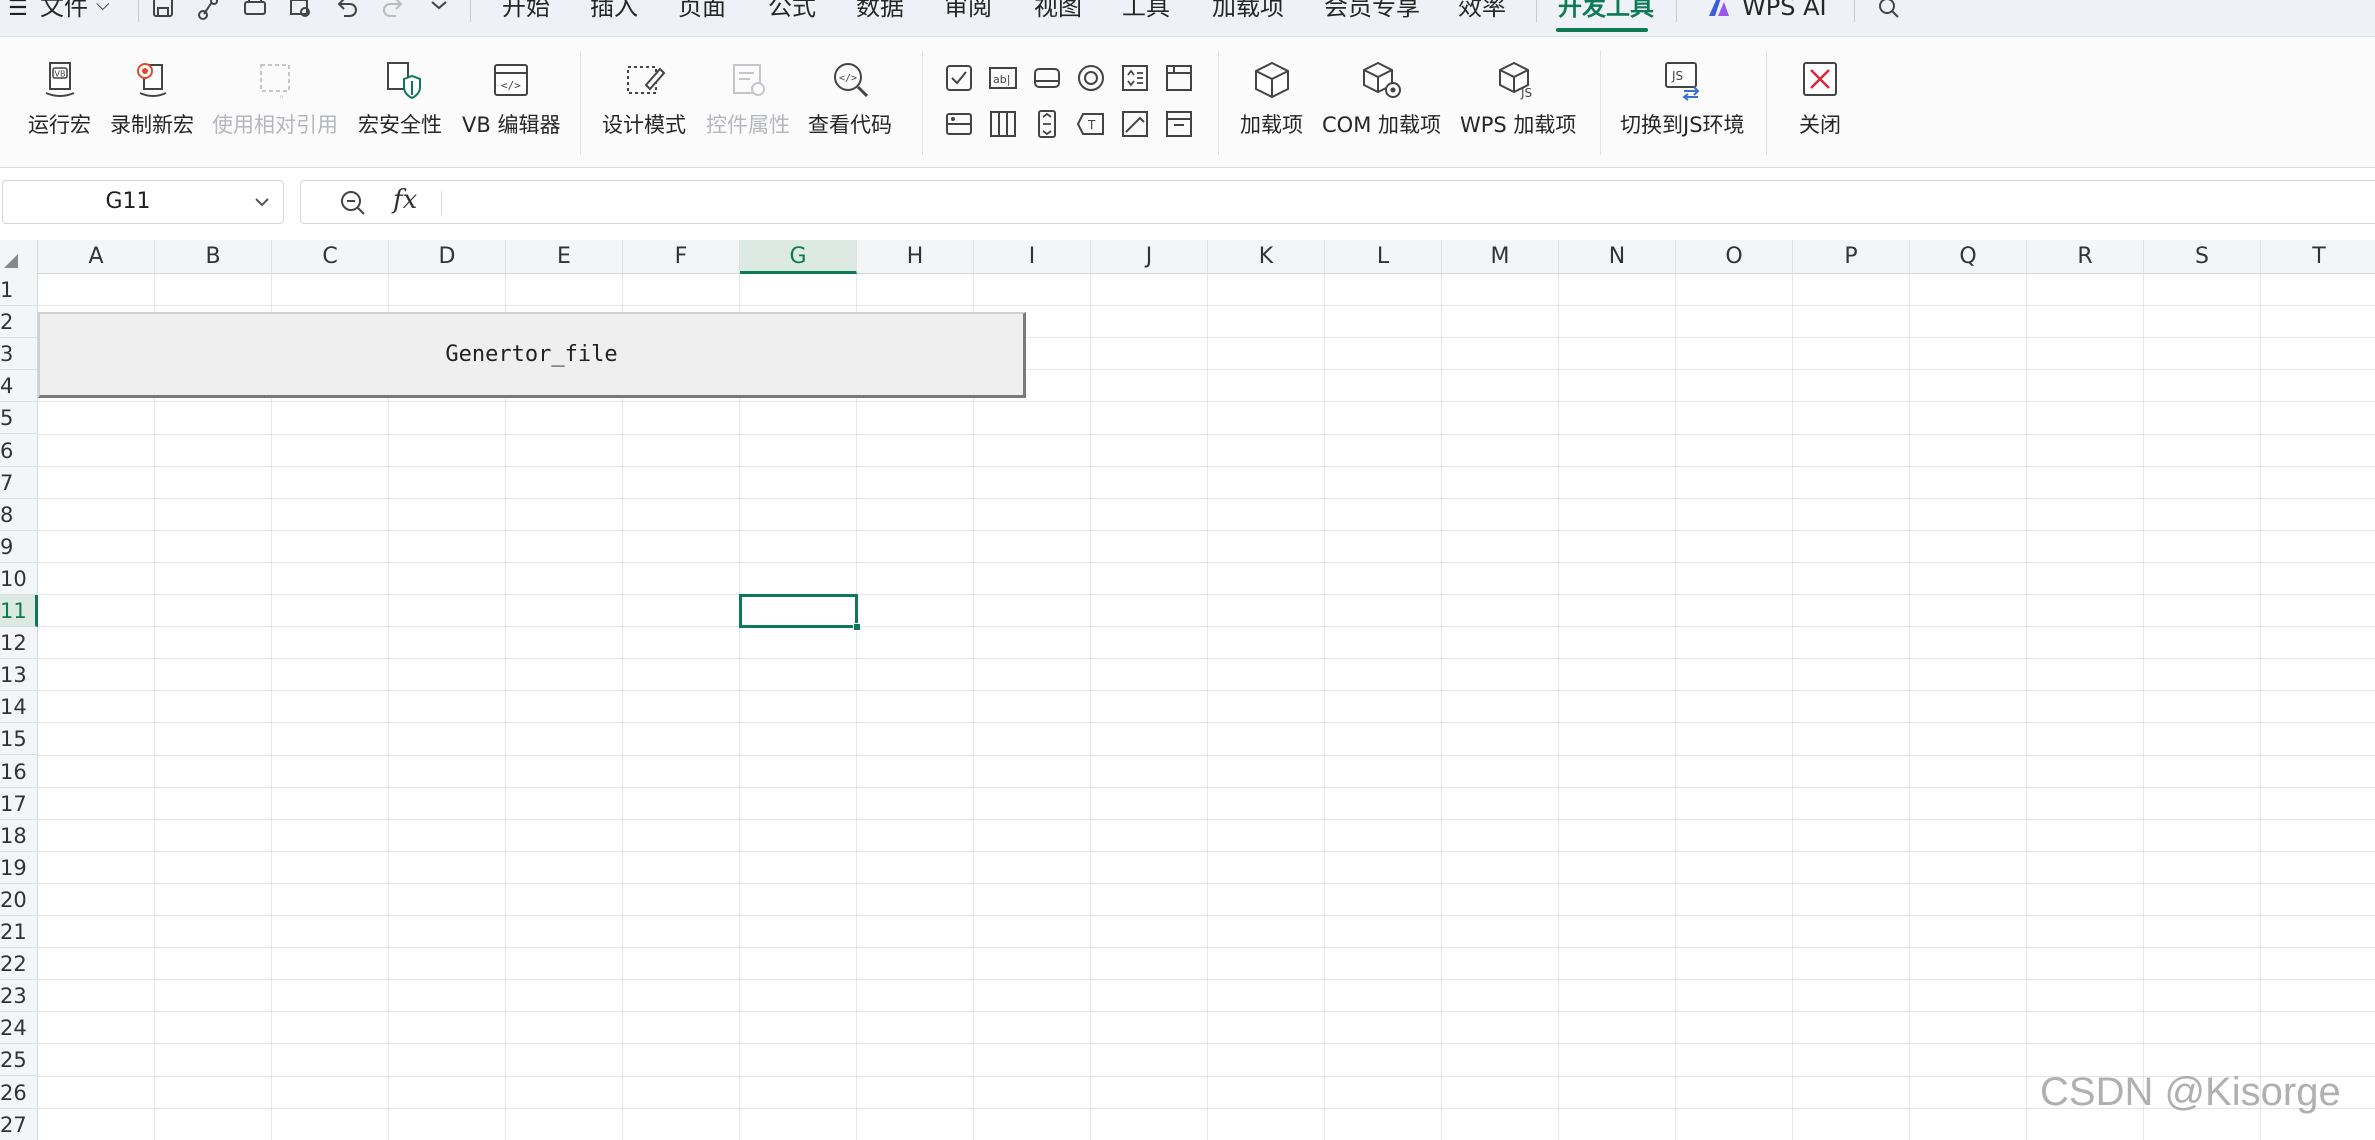 The image size is (2375, 1140). I want to click on column-header-a: A, so click(96, 257).